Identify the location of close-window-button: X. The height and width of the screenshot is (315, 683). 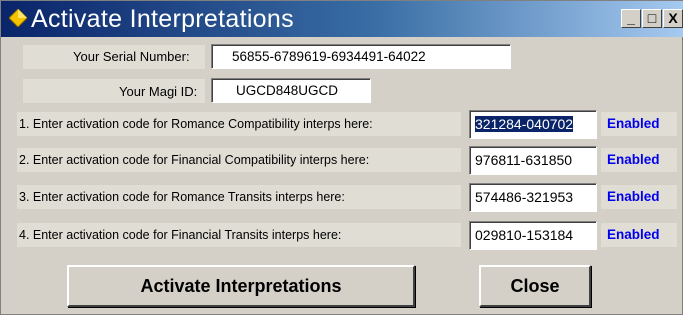
(673, 18).